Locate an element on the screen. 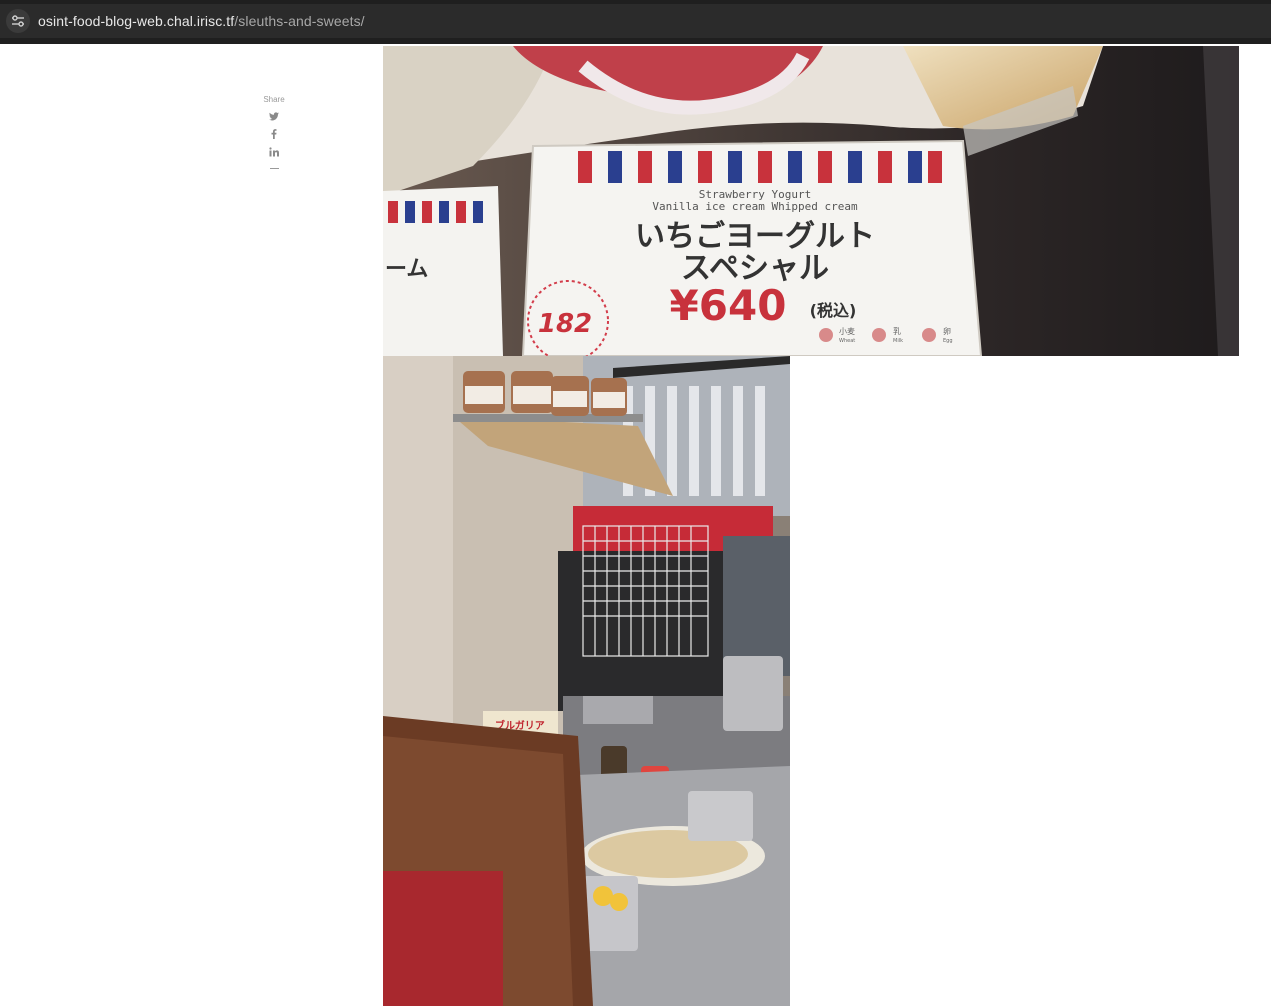 The image size is (1271, 1006). share-bar: Share is located at coordinates (274, 132).